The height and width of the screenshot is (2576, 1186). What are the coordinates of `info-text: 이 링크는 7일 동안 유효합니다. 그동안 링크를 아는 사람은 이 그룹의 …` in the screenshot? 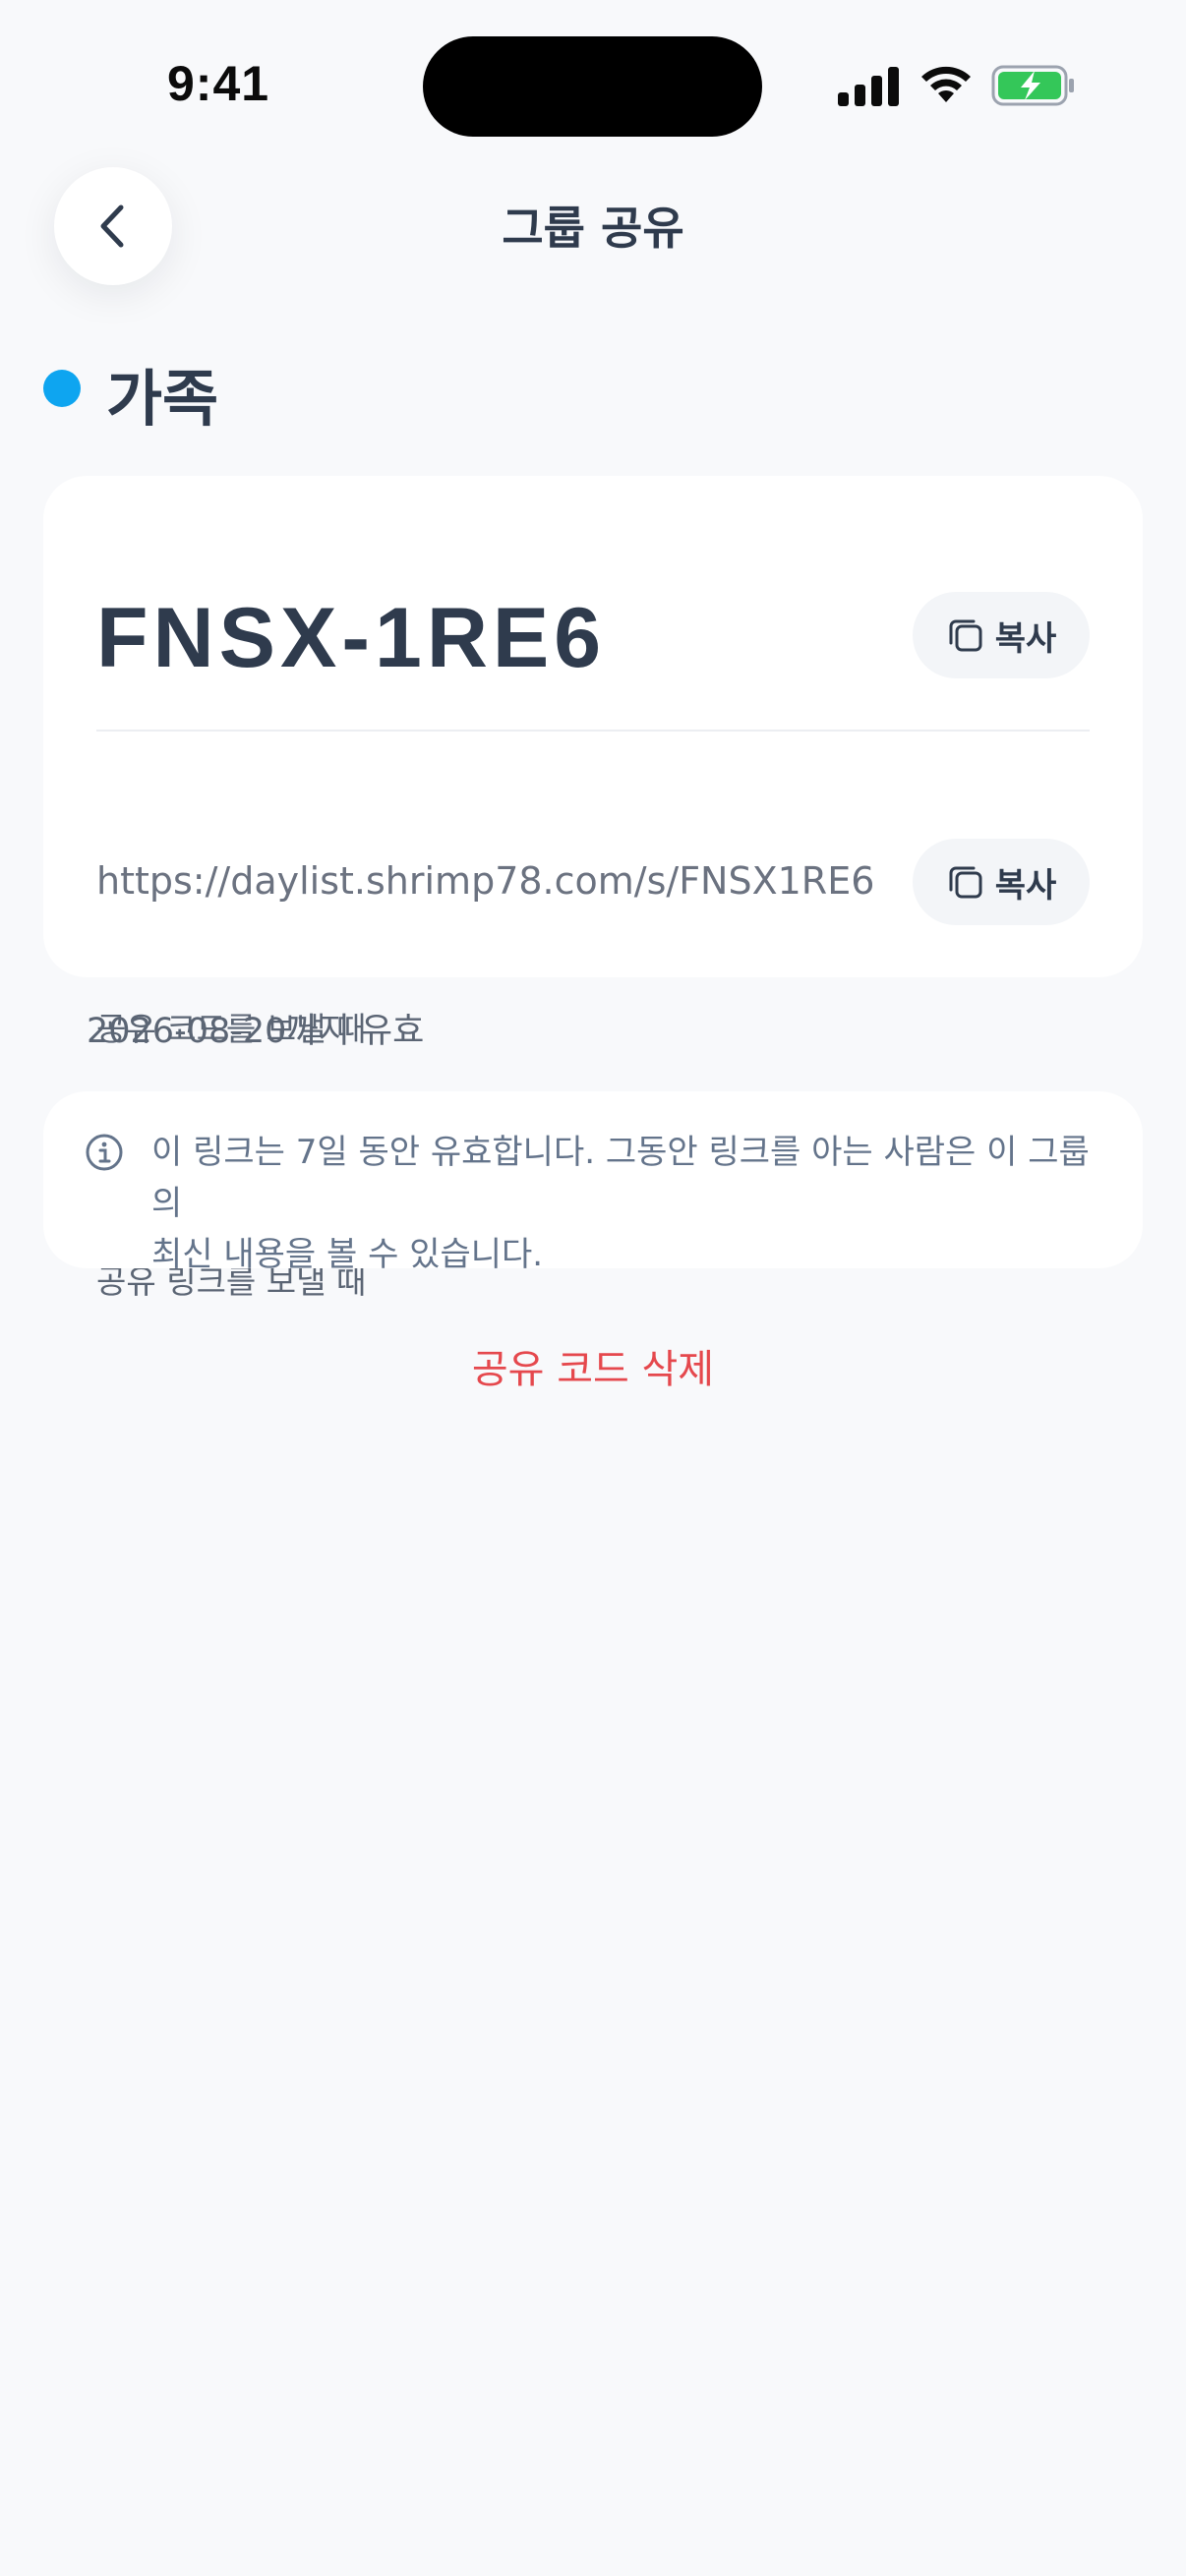 It's located at (633, 1203).